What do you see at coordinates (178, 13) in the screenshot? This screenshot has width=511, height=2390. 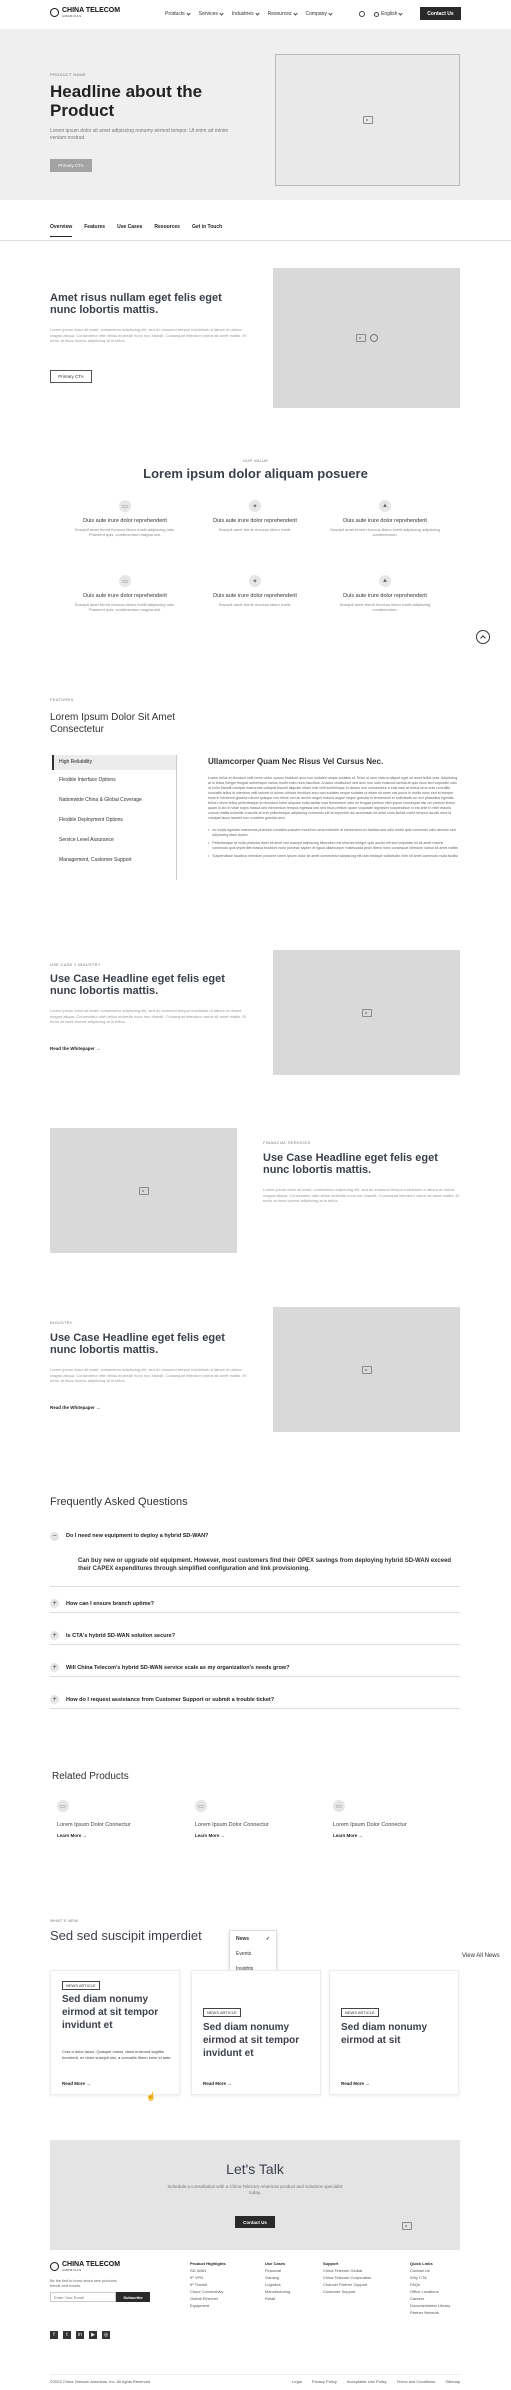 I see `nav-products: Products` at bounding box center [178, 13].